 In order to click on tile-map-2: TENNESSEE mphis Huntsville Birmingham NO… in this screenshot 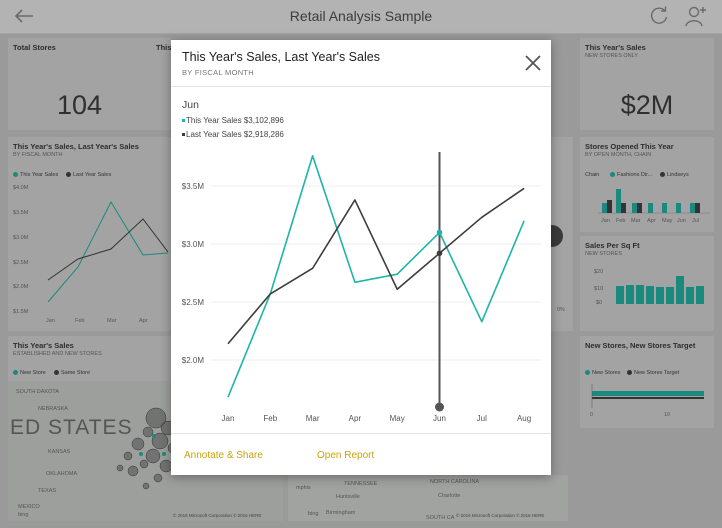, I will do `click(428, 498)`.